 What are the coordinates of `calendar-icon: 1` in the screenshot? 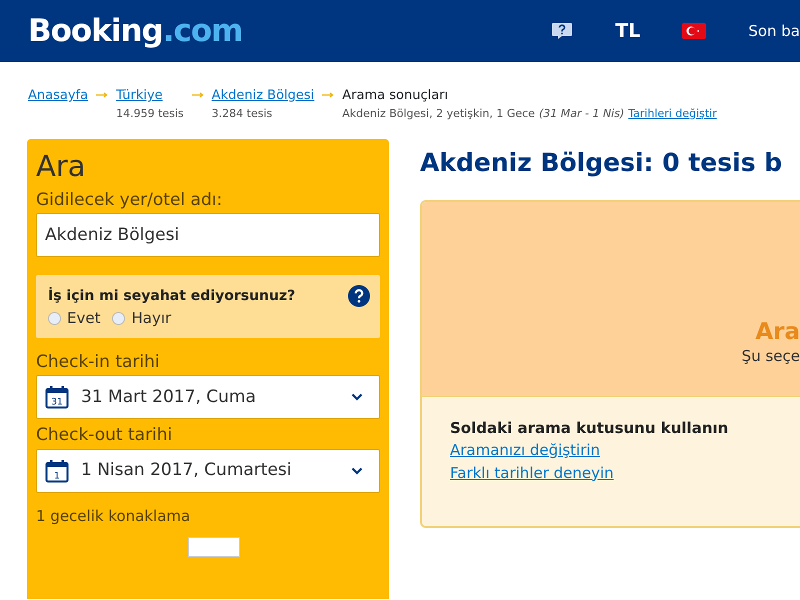 It's located at (57, 470).